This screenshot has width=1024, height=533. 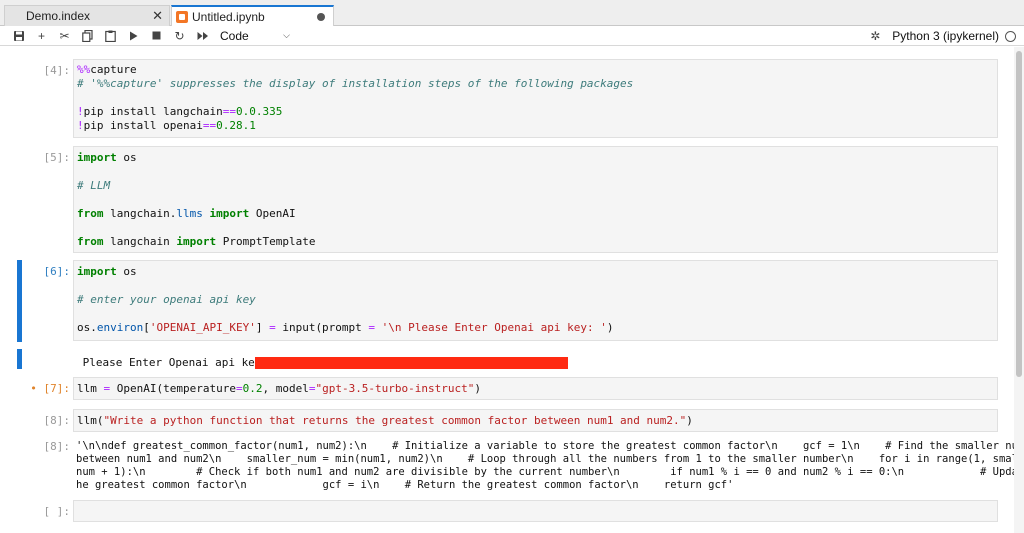 I want to click on code-text: langchain, so click(x=140, y=241).